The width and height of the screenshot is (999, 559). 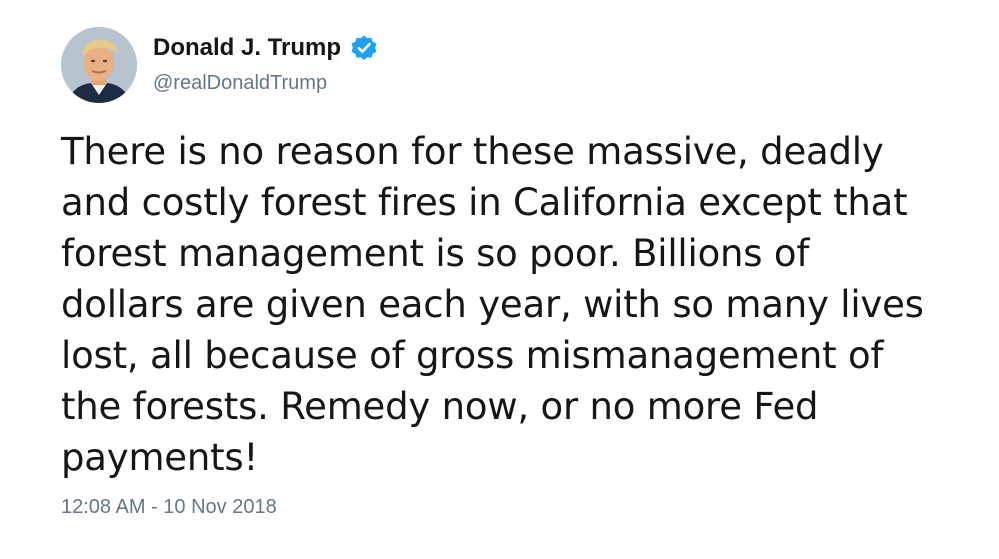 What do you see at coordinates (240, 83) in the screenshot?
I see `author-handle: @realDonaldTrump` at bounding box center [240, 83].